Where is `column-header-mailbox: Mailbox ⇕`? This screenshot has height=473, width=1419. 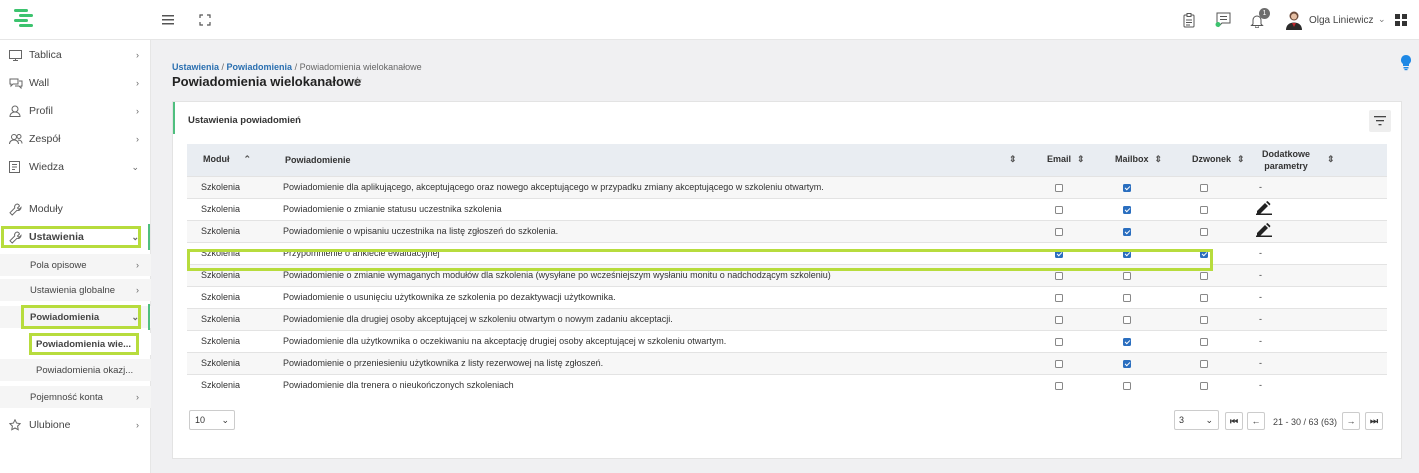
column-header-mailbox: Mailbox ⇕ is located at coordinates (1128, 160).